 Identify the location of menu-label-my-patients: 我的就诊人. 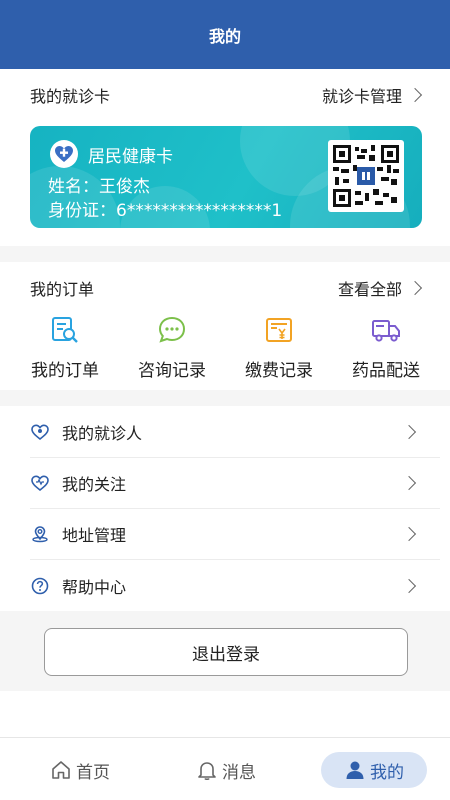
(102, 433).